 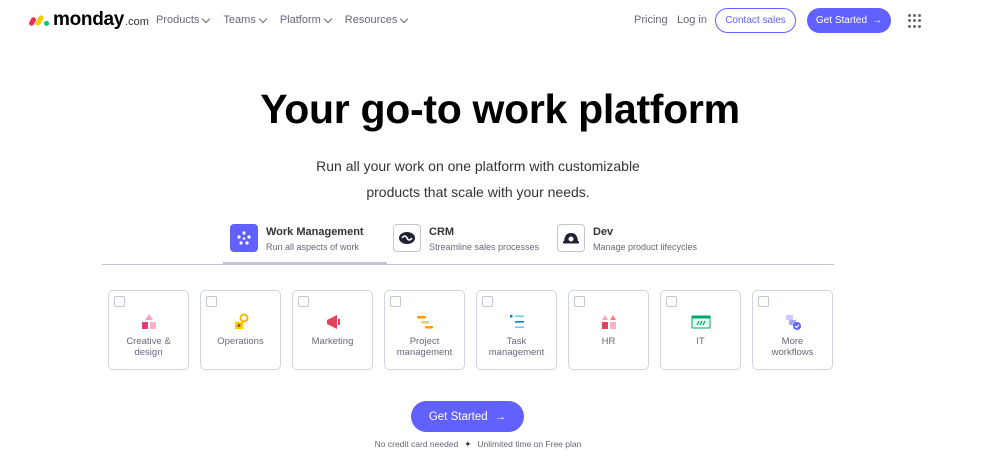 I want to click on hr-icon, so click(x=608, y=322).